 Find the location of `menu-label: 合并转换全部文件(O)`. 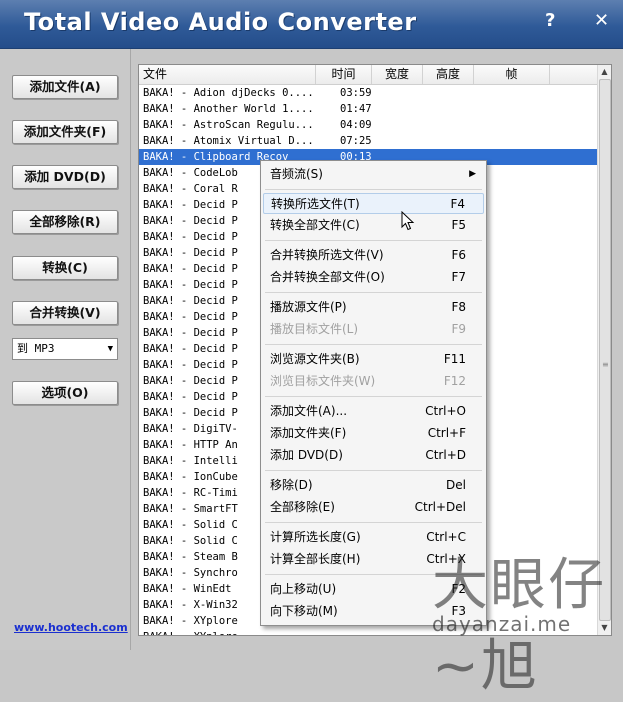

menu-label: 合并转换全部文件(O) is located at coordinates (327, 277).